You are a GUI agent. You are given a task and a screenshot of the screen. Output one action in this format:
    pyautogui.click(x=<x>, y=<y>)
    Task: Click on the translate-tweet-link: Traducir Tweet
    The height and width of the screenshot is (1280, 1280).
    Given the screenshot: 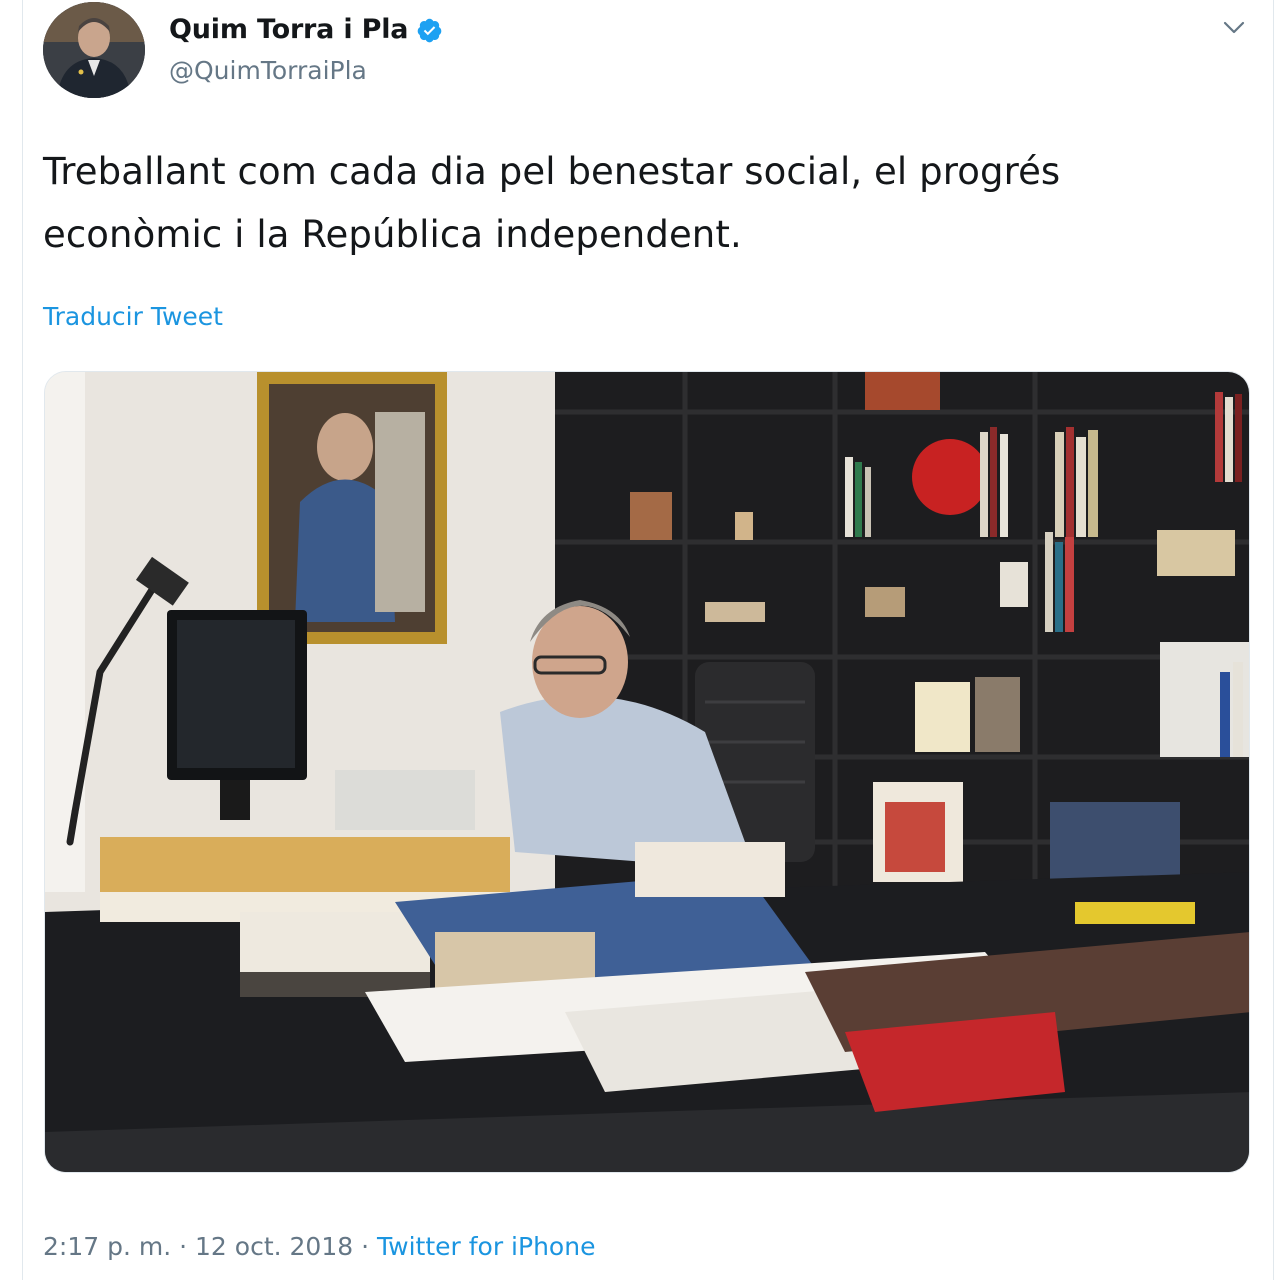 What is the action you would take?
    pyautogui.click(x=133, y=316)
    